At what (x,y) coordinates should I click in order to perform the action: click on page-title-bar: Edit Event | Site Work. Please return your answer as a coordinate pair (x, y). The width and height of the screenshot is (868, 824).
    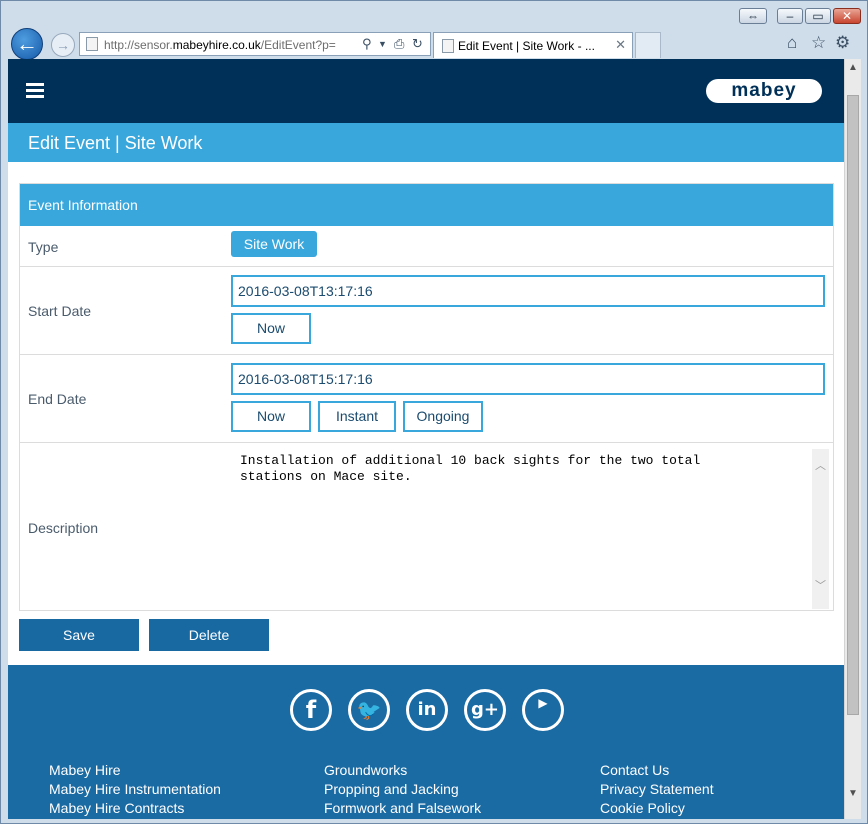
    Looking at the image, I should click on (426, 142).